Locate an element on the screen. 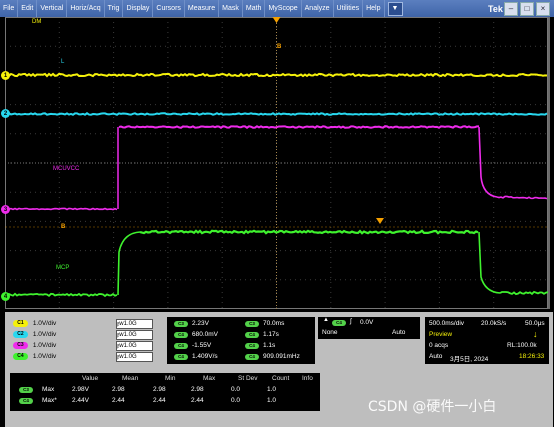 This screenshot has width=554, height=427. ch3-badge: C3 is located at coordinates (20, 345).